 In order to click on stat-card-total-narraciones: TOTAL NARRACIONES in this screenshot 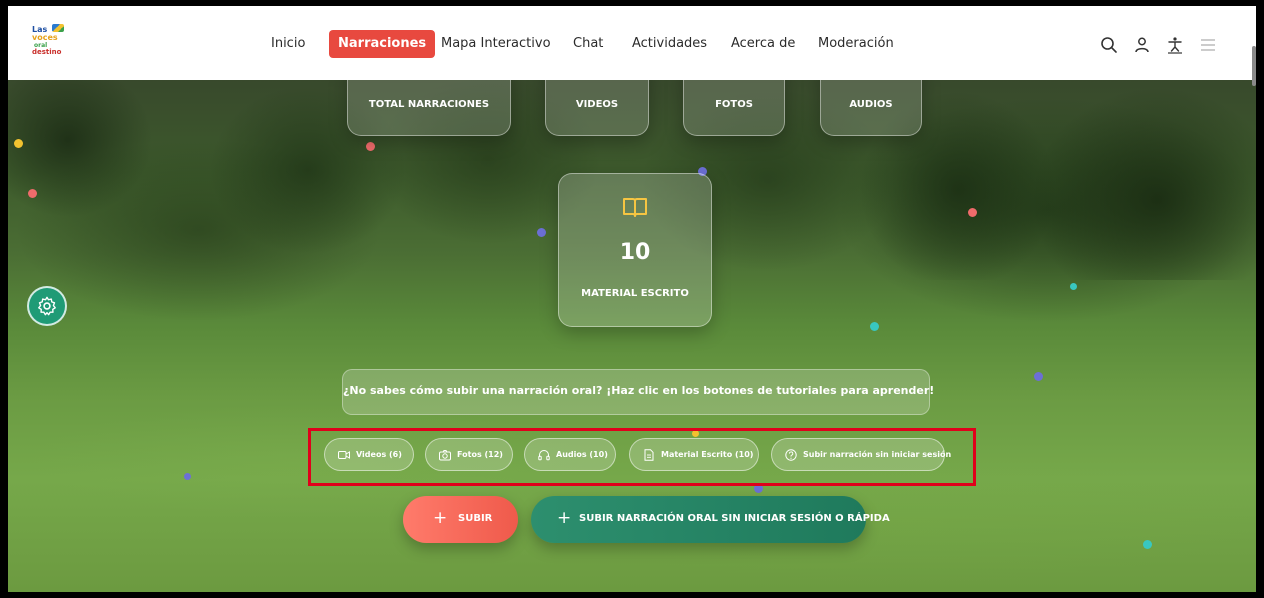, I will do `click(429, 108)`.